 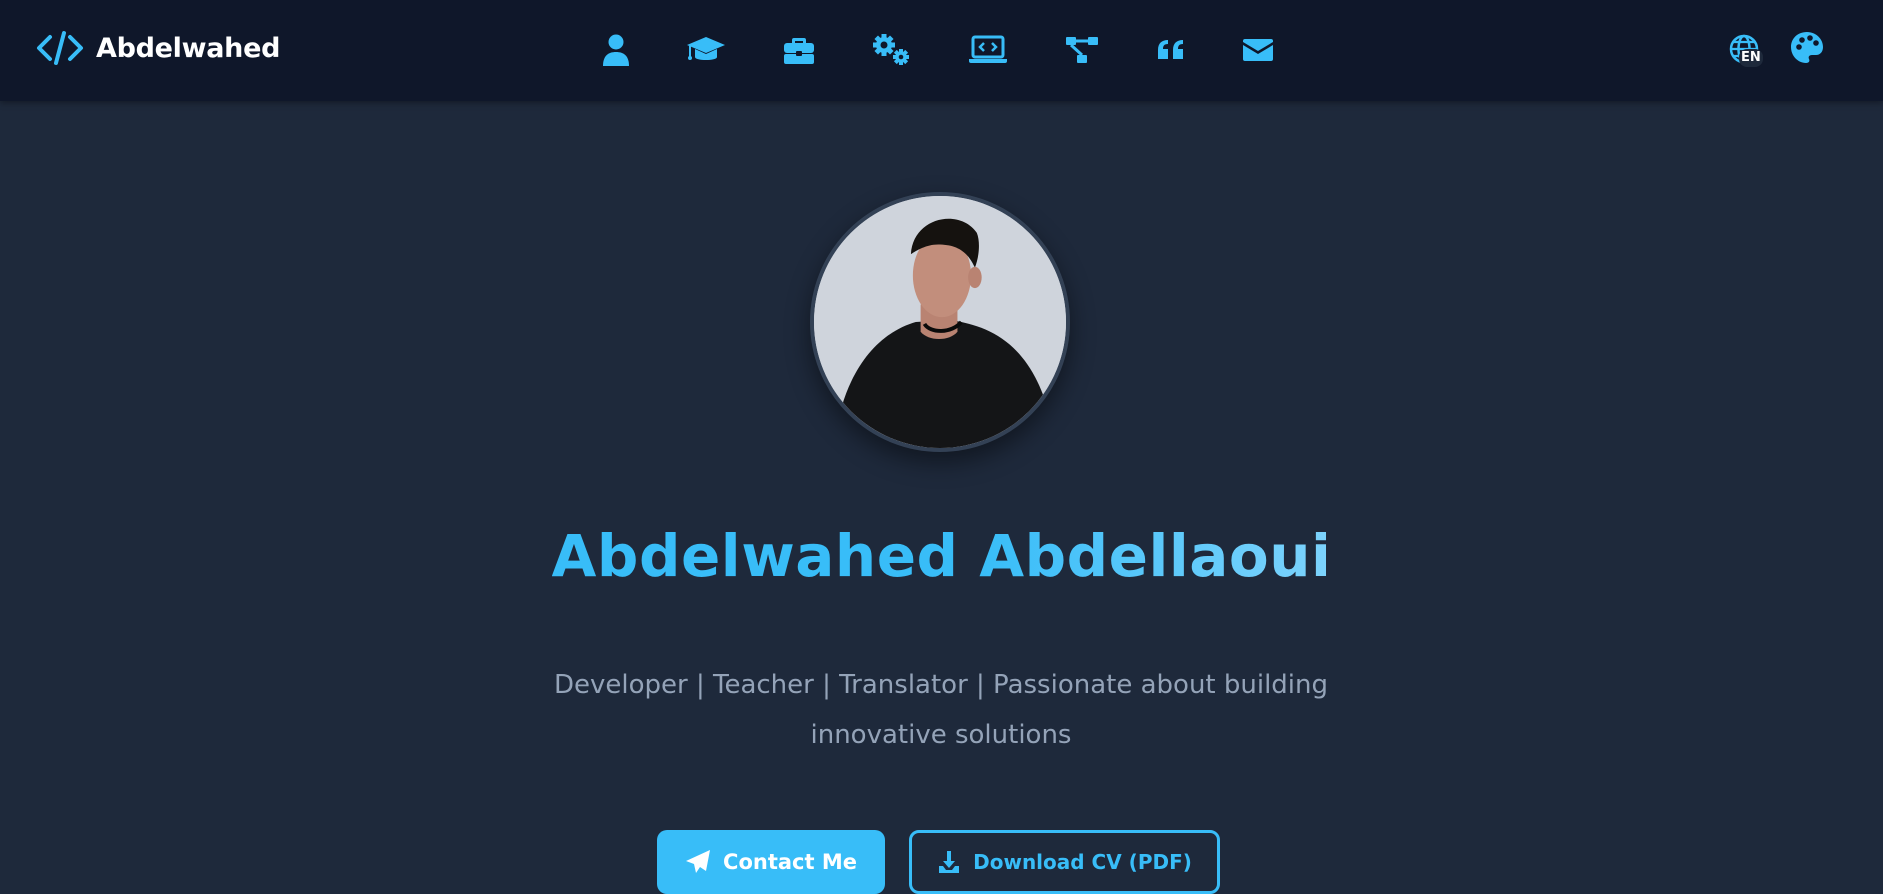 I want to click on language-code: EN, so click(x=1751, y=58).